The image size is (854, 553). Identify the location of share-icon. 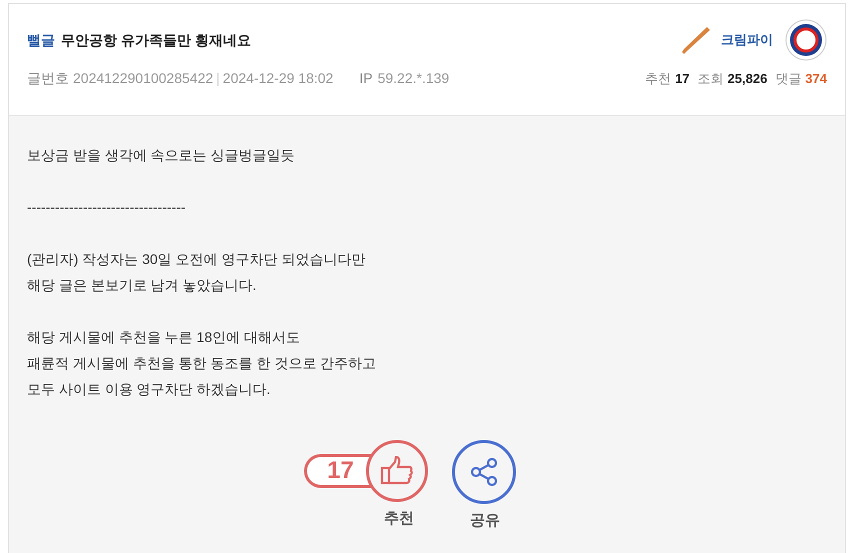
(483, 472).